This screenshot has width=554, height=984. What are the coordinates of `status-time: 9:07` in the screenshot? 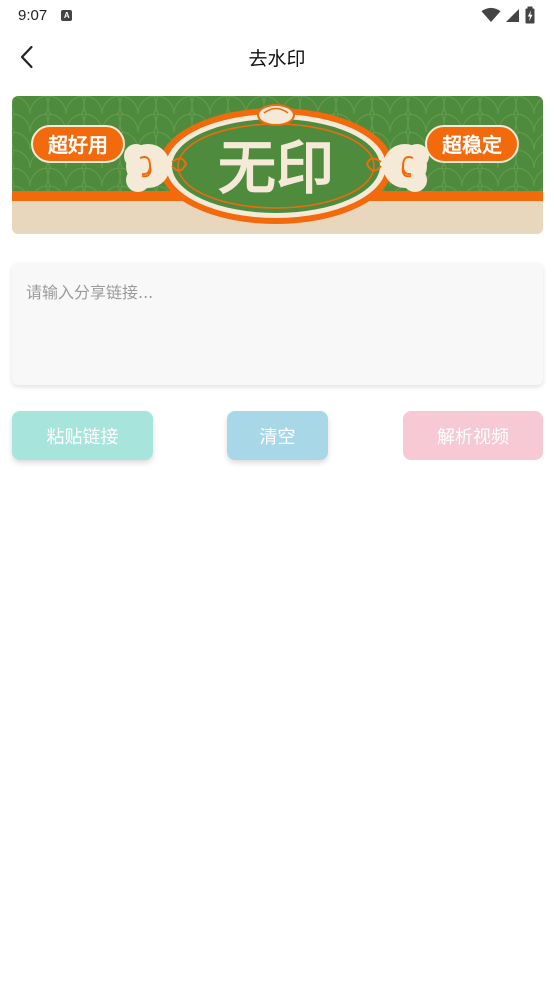 It's located at (33, 15).